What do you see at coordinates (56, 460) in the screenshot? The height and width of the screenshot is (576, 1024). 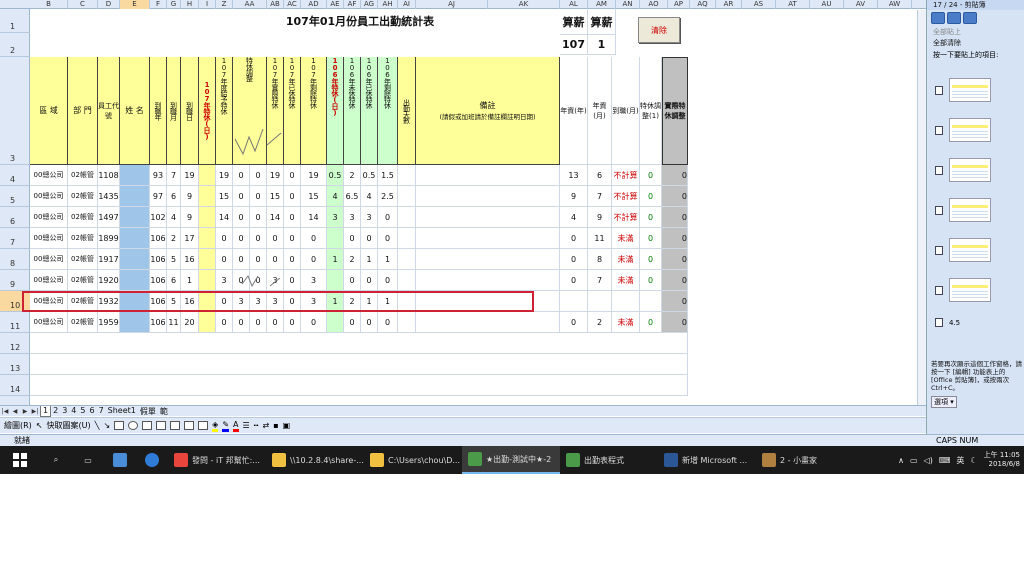 I see `search-icon: ⌕` at bounding box center [56, 460].